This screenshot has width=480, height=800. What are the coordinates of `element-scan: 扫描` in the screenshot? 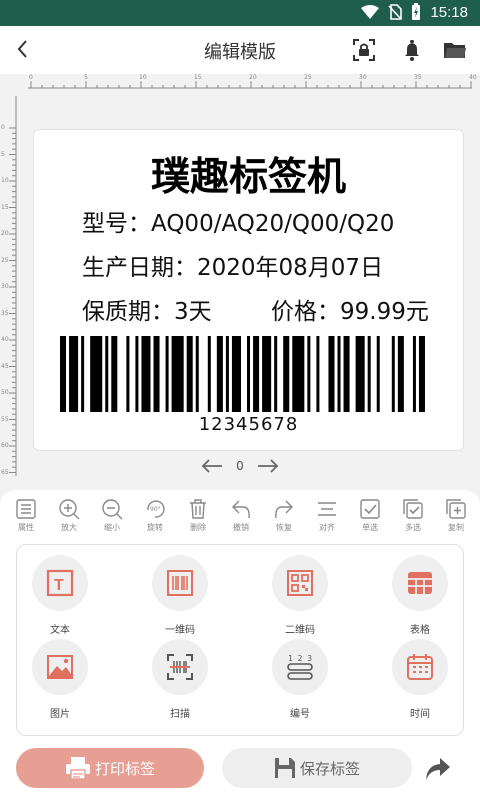 It's located at (180, 679).